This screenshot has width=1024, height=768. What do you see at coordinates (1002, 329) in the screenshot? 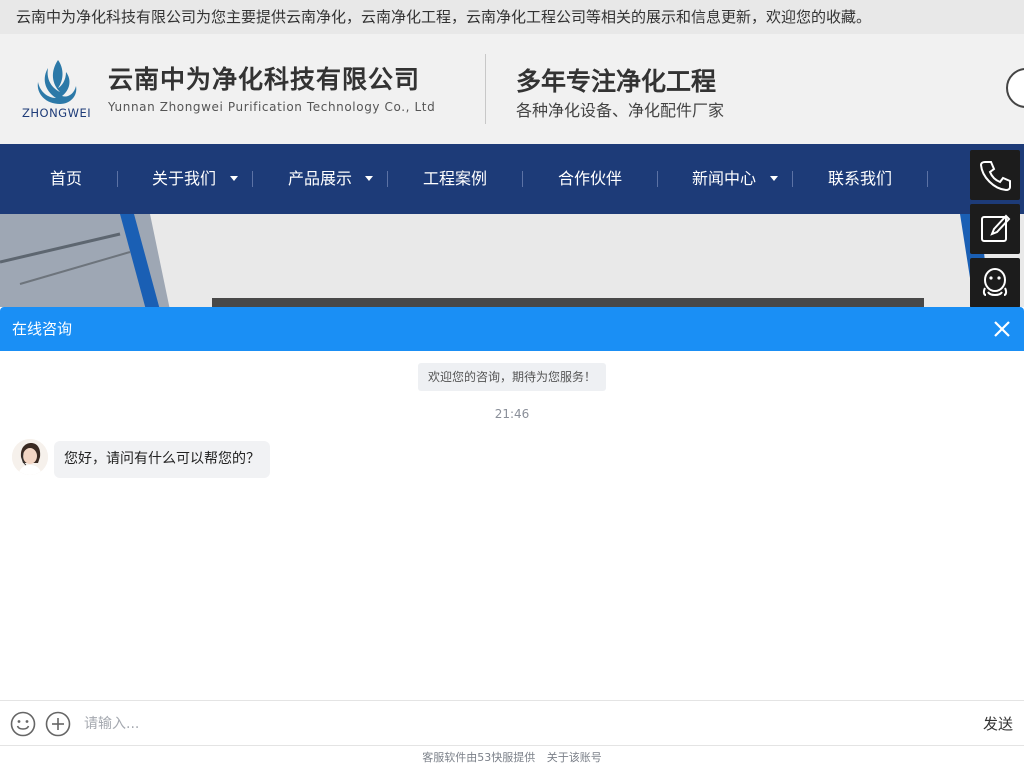
I see `close-icon` at bounding box center [1002, 329].